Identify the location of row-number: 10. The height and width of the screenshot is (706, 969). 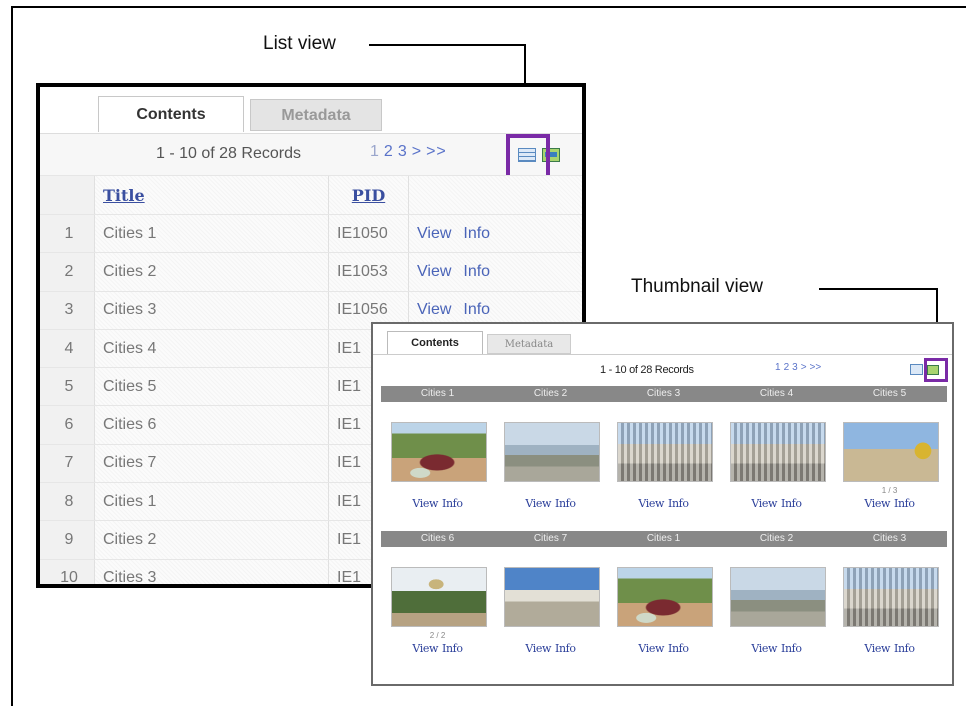
(67, 571).